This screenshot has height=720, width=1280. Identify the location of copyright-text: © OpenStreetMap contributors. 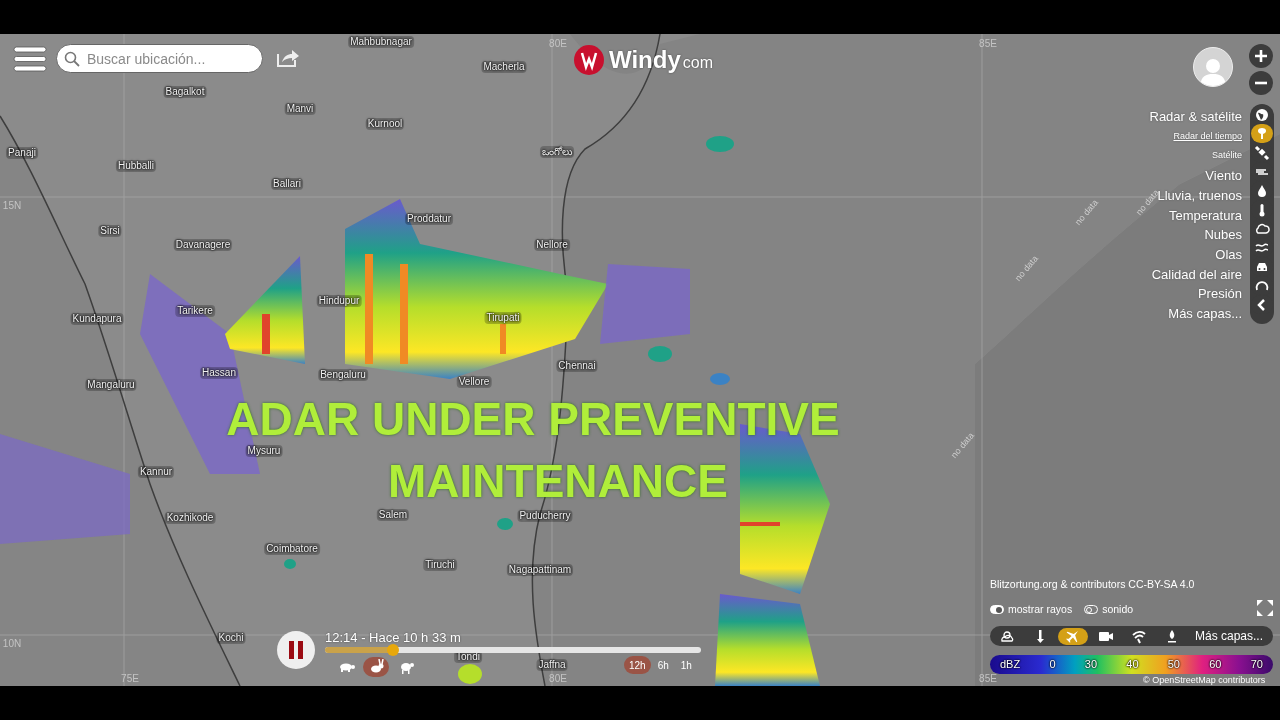
(1204, 680).